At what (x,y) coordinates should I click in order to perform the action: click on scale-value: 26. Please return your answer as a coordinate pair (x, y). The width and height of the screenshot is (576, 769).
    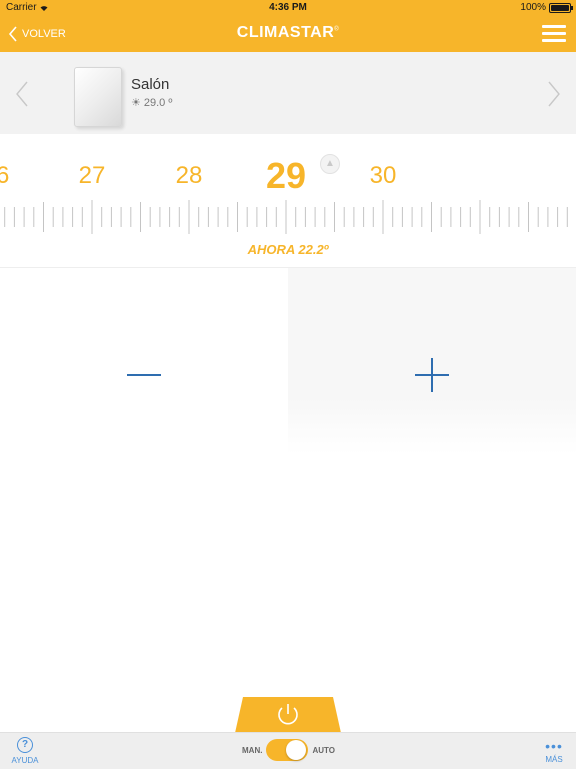
    Looking at the image, I should click on (5, 175).